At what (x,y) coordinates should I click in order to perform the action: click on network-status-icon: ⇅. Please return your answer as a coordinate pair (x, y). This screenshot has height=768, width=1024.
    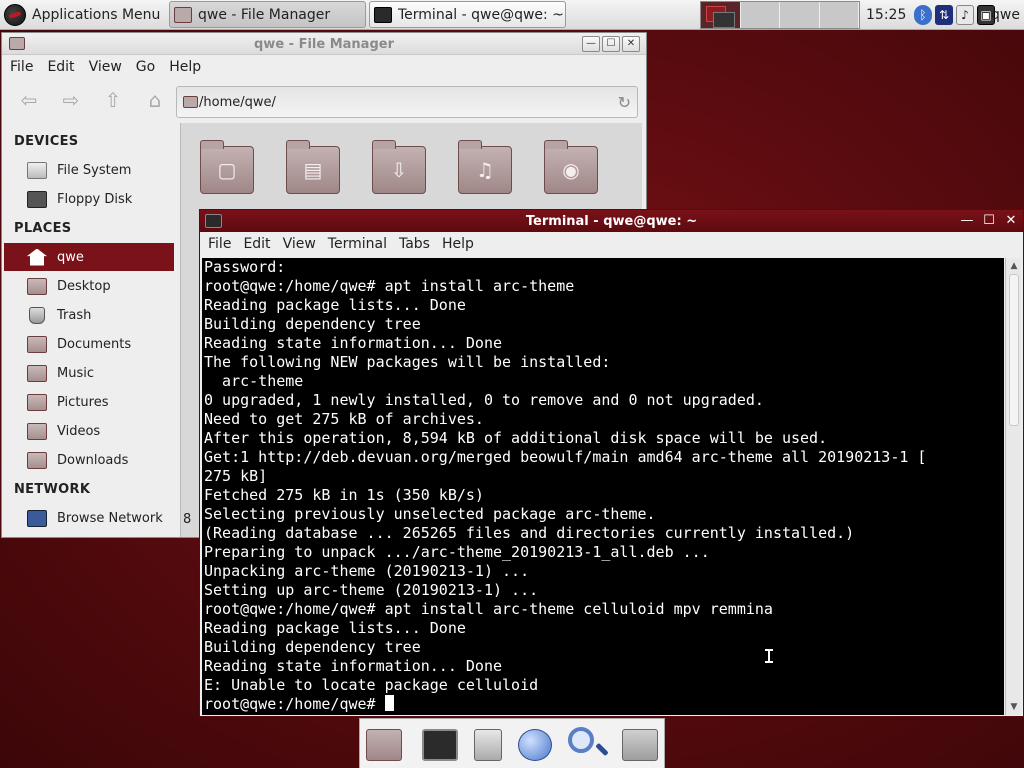
    Looking at the image, I should click on (944, 15).